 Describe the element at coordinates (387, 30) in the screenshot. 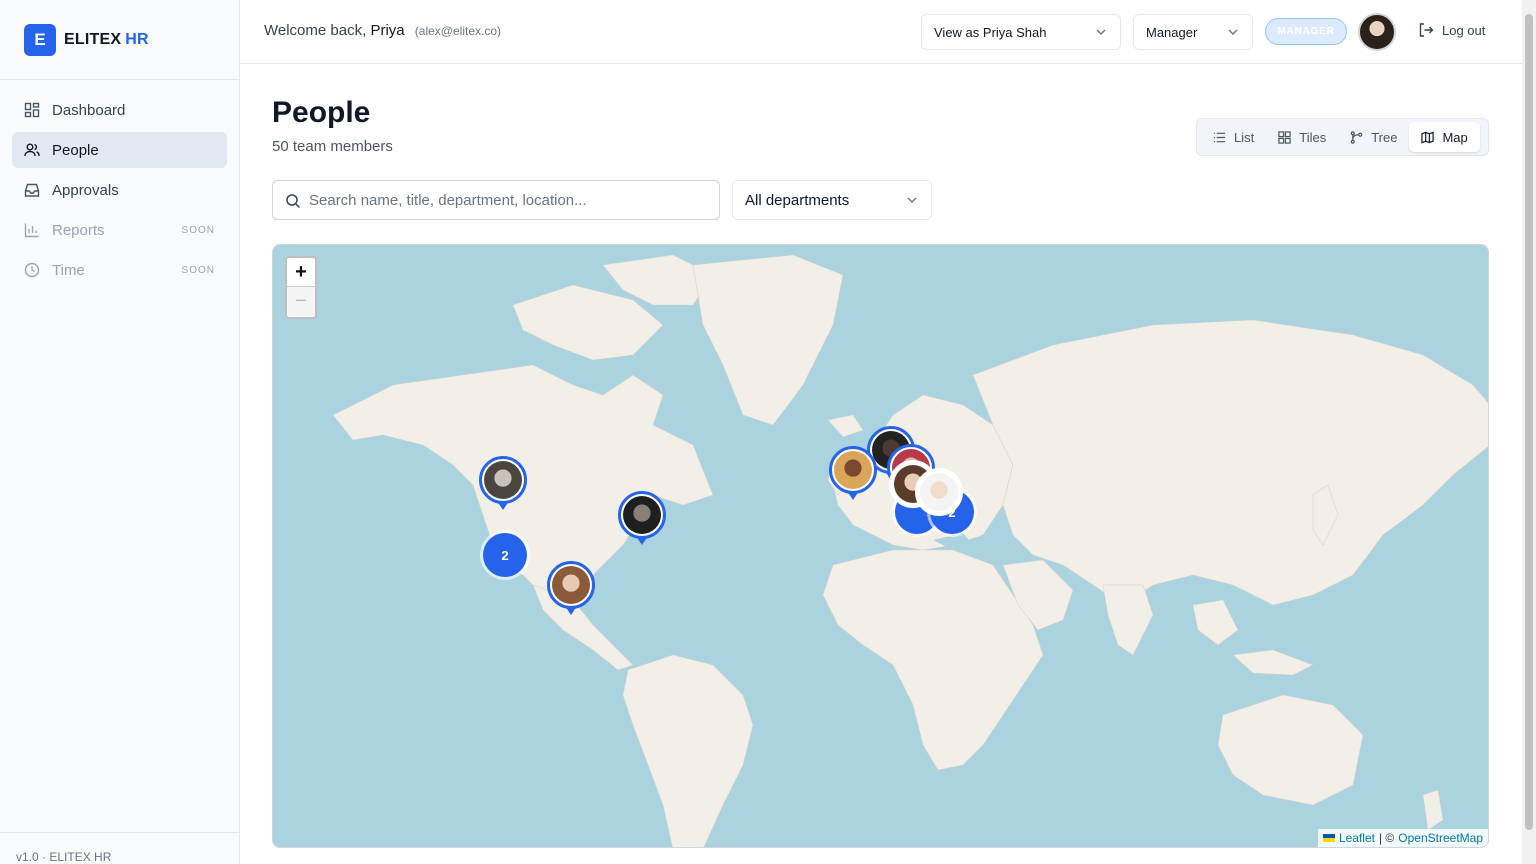

I see `welcome-user-name: Priya` at that location.